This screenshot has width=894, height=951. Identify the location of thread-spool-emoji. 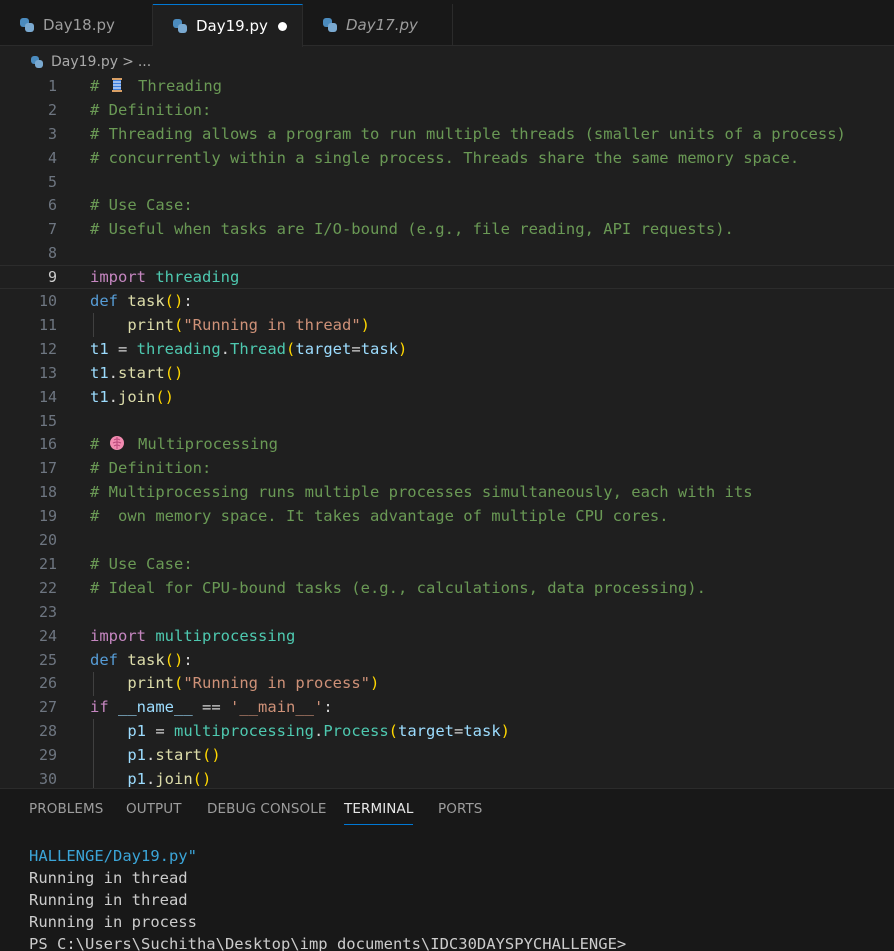
(116, 84).